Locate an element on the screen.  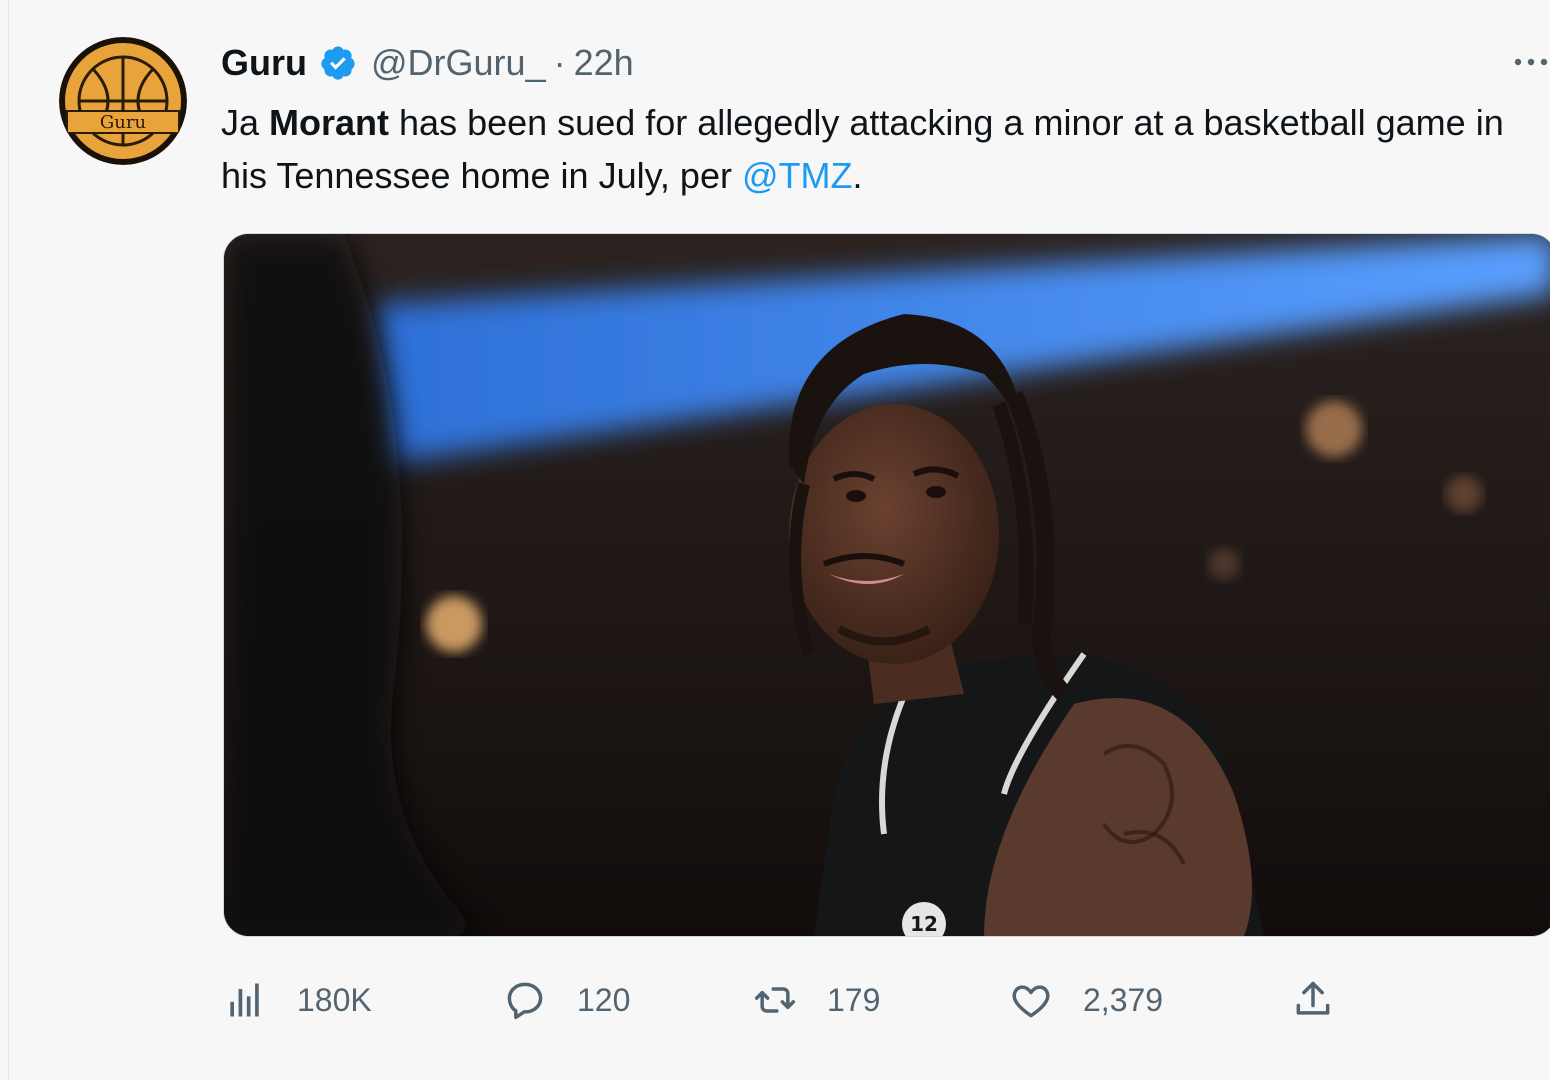
views-button: 180K is located at coordinates (297, 1000).